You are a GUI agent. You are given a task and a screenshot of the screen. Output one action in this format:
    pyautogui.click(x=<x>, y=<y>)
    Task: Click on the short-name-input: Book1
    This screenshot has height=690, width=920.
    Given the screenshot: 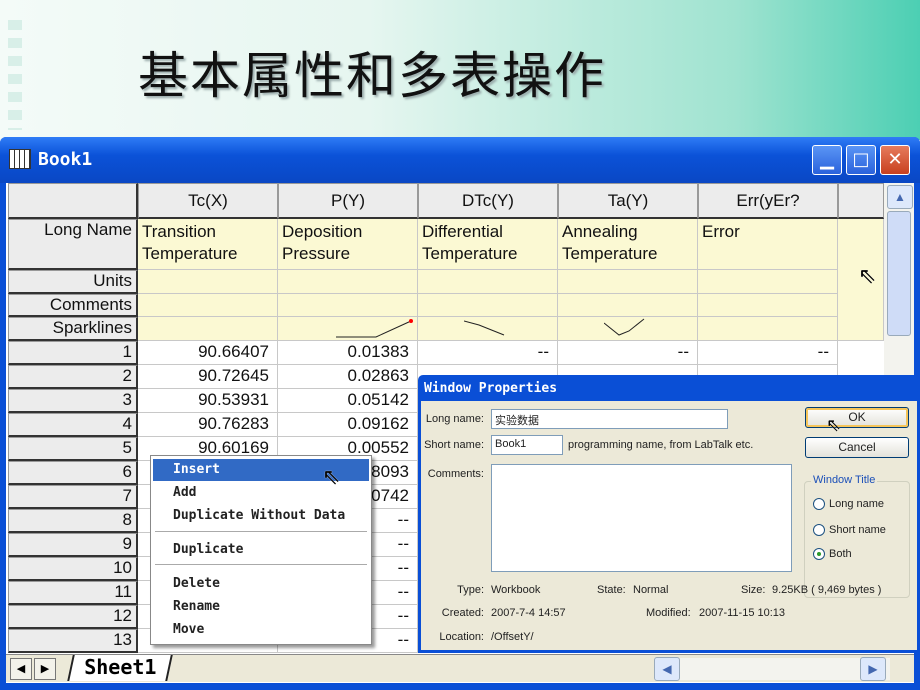 What is the action you would take?
    pyautogui.click(x=527, y=445)
    